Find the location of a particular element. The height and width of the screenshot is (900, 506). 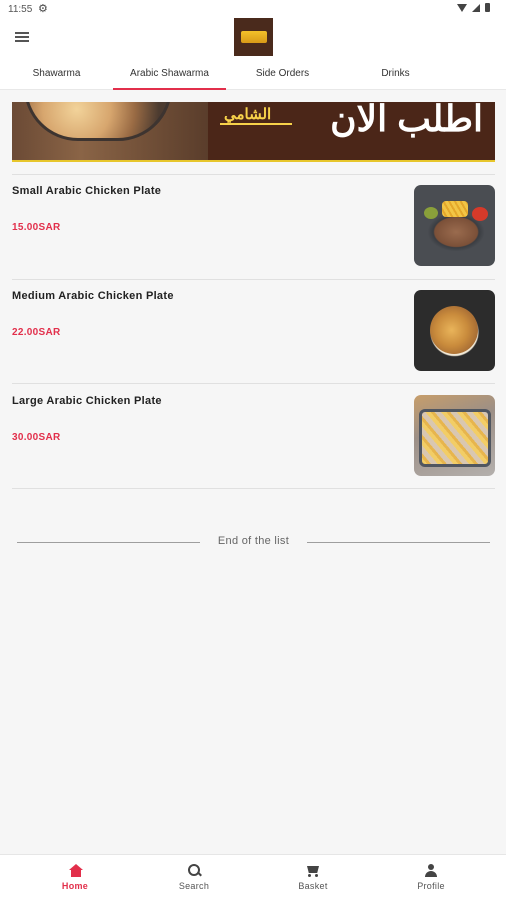

banner-food-image is located at coordinates (110, 131).